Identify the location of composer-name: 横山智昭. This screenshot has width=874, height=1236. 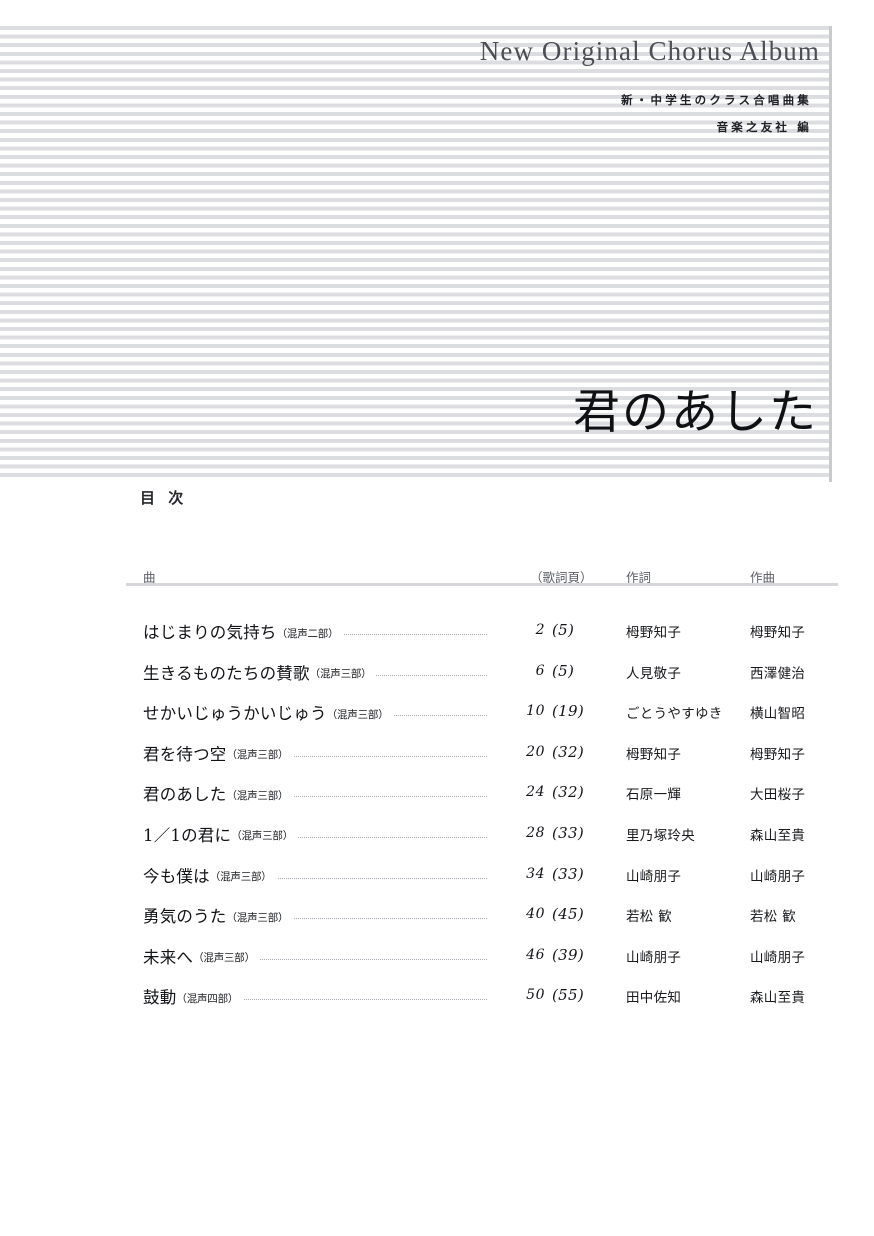
(778, 714).